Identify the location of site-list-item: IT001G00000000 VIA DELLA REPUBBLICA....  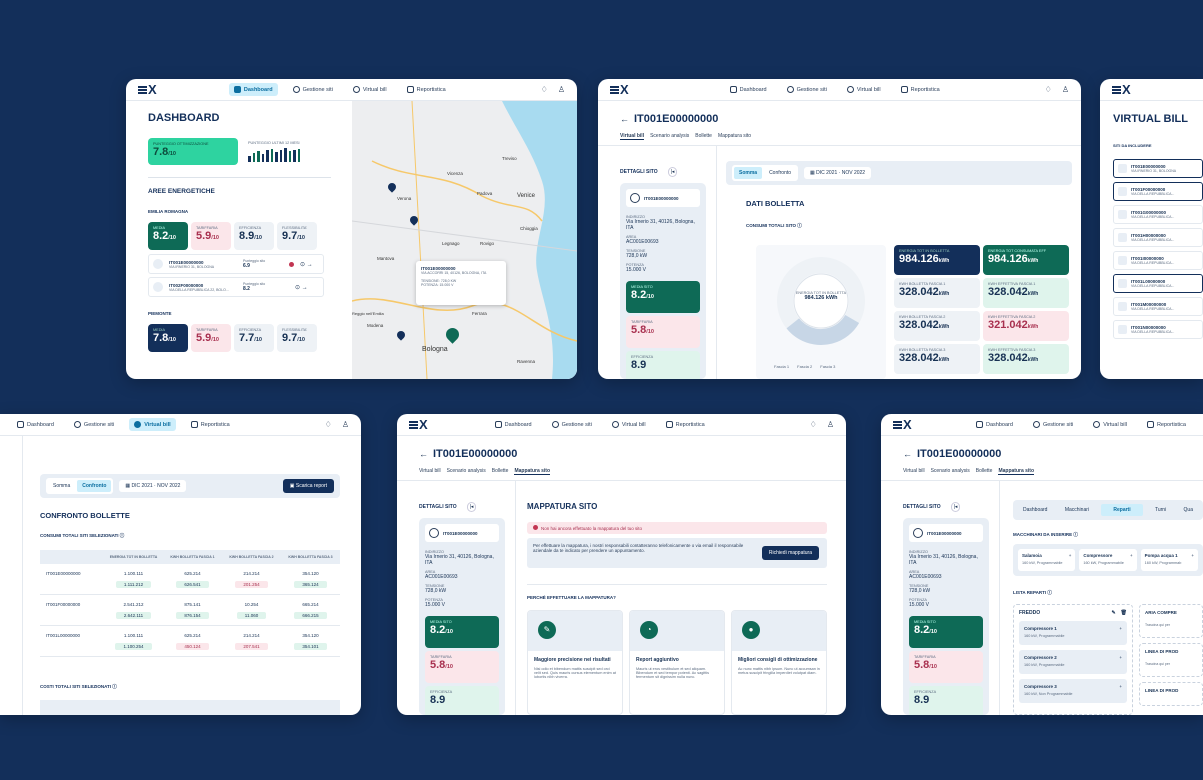
(1158, 214).